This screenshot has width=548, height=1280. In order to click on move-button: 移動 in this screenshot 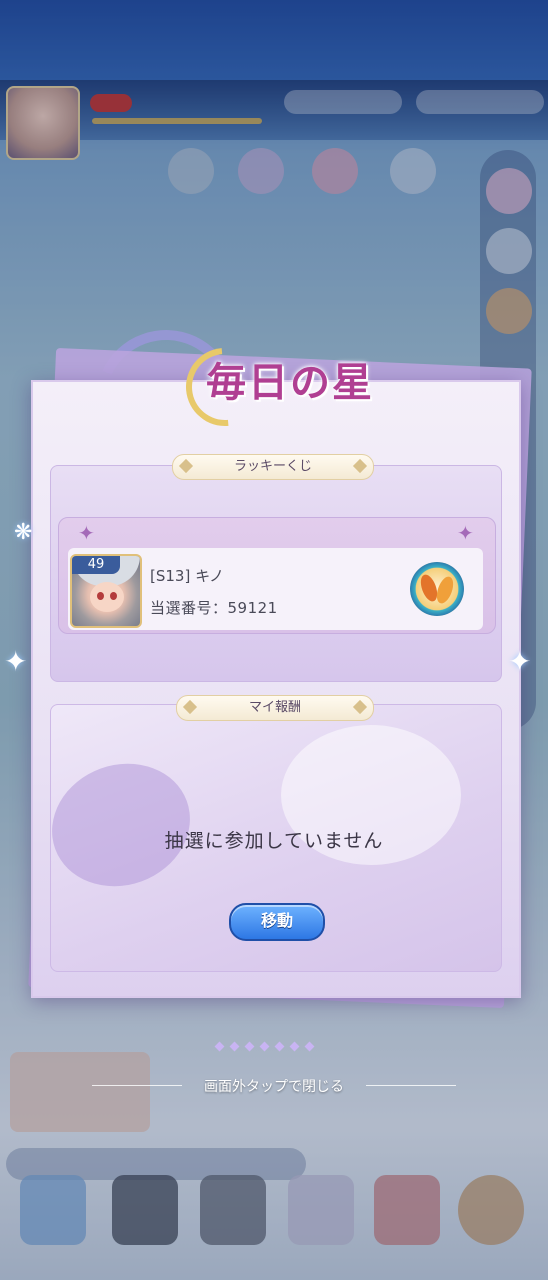, I will do `click(277, 922)`.